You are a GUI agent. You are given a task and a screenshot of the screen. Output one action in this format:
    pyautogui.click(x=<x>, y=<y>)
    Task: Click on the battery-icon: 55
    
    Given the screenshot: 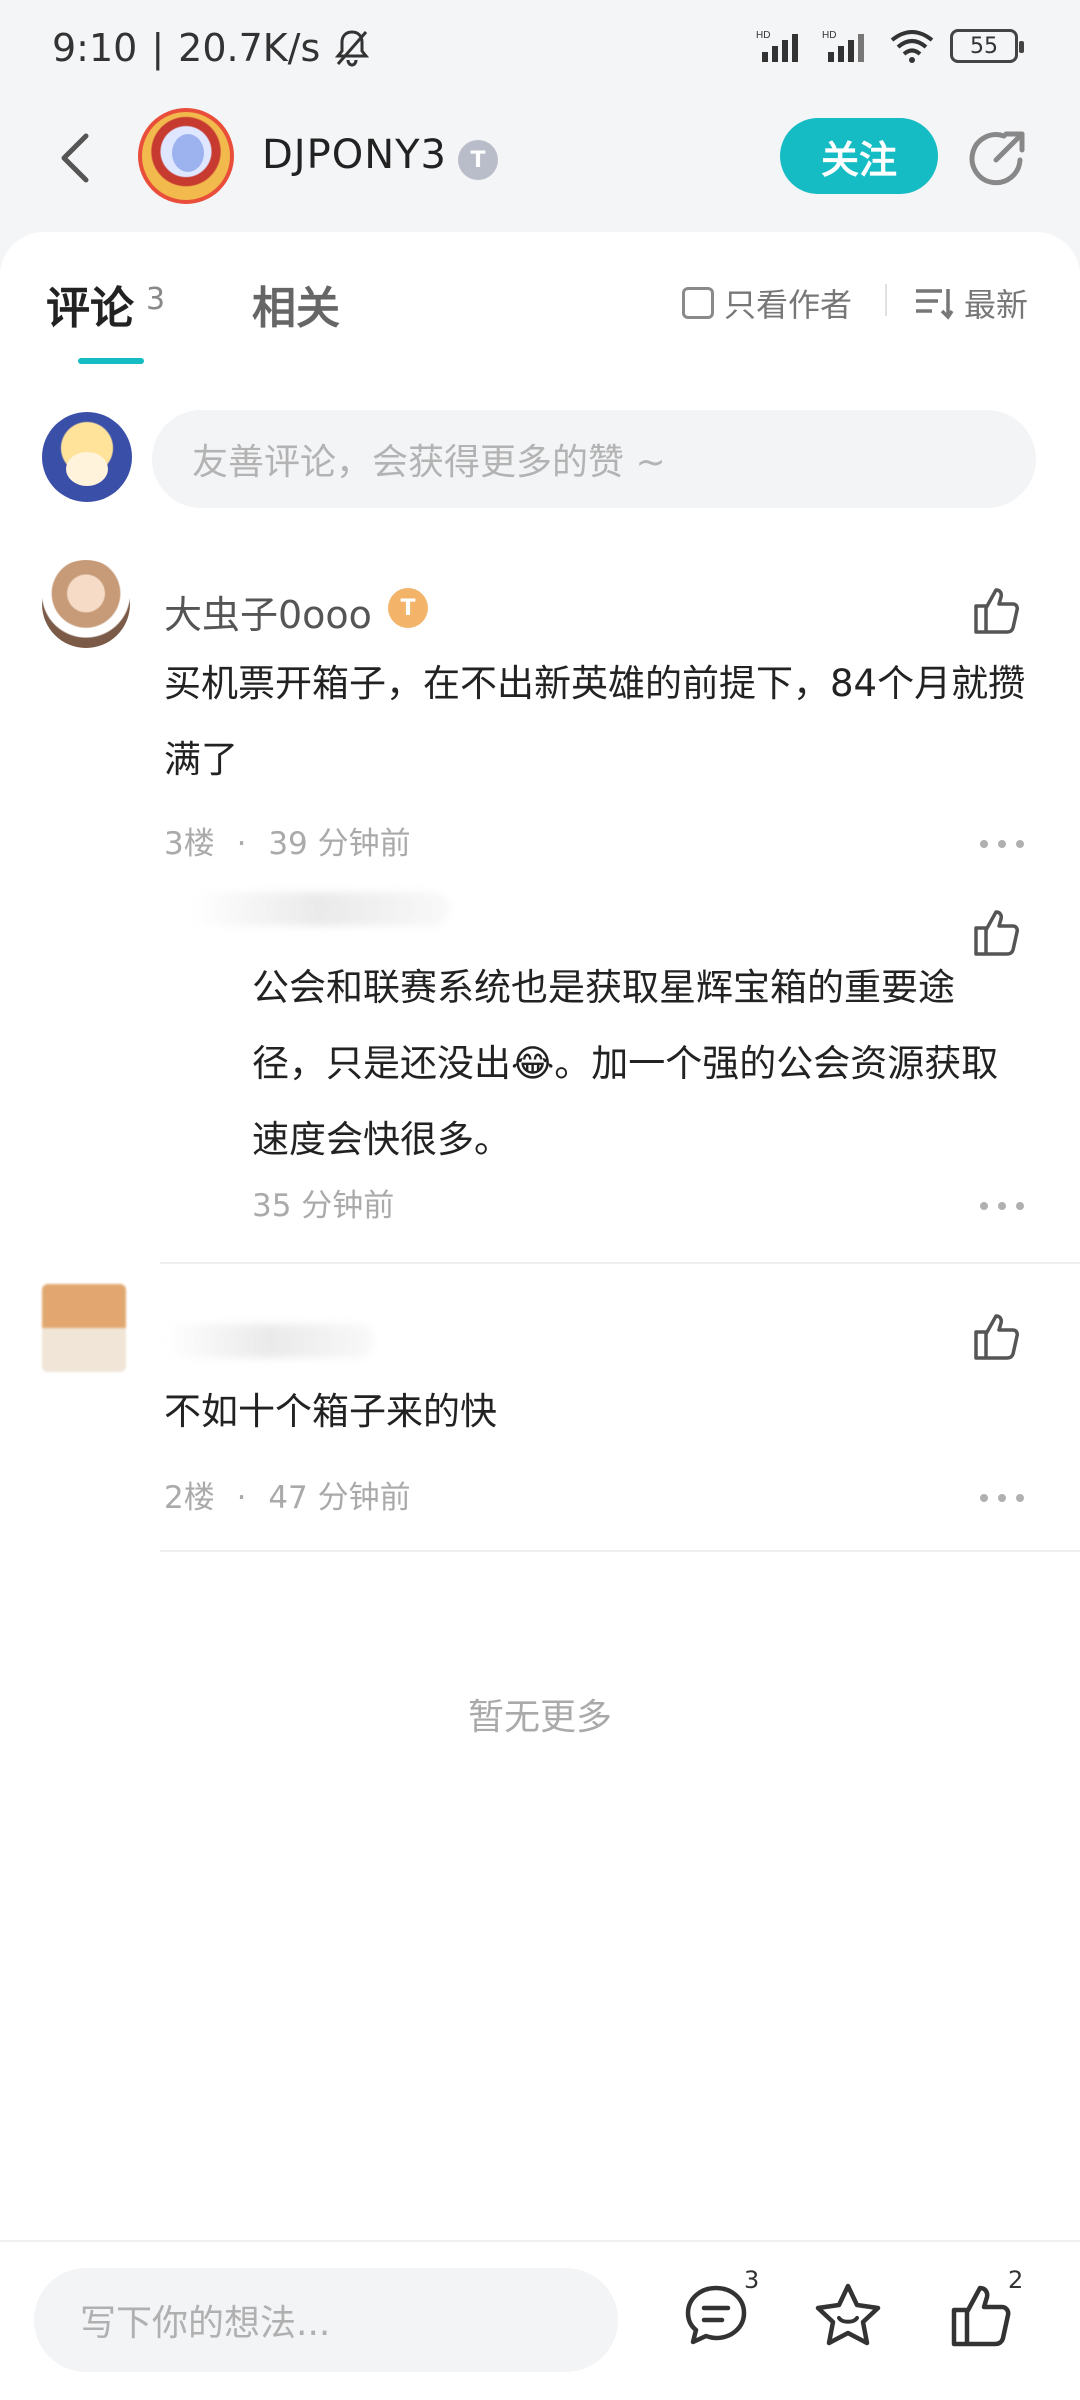 What is the action you would take?
    pyautogui.click(x=987, y=46)
    